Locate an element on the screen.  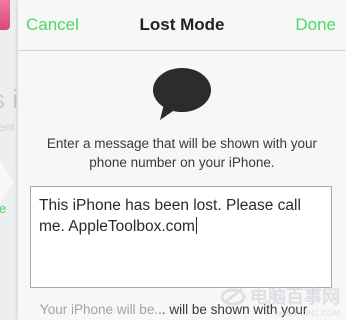
speech-bubble-icon is located at coordinates (182, 94).